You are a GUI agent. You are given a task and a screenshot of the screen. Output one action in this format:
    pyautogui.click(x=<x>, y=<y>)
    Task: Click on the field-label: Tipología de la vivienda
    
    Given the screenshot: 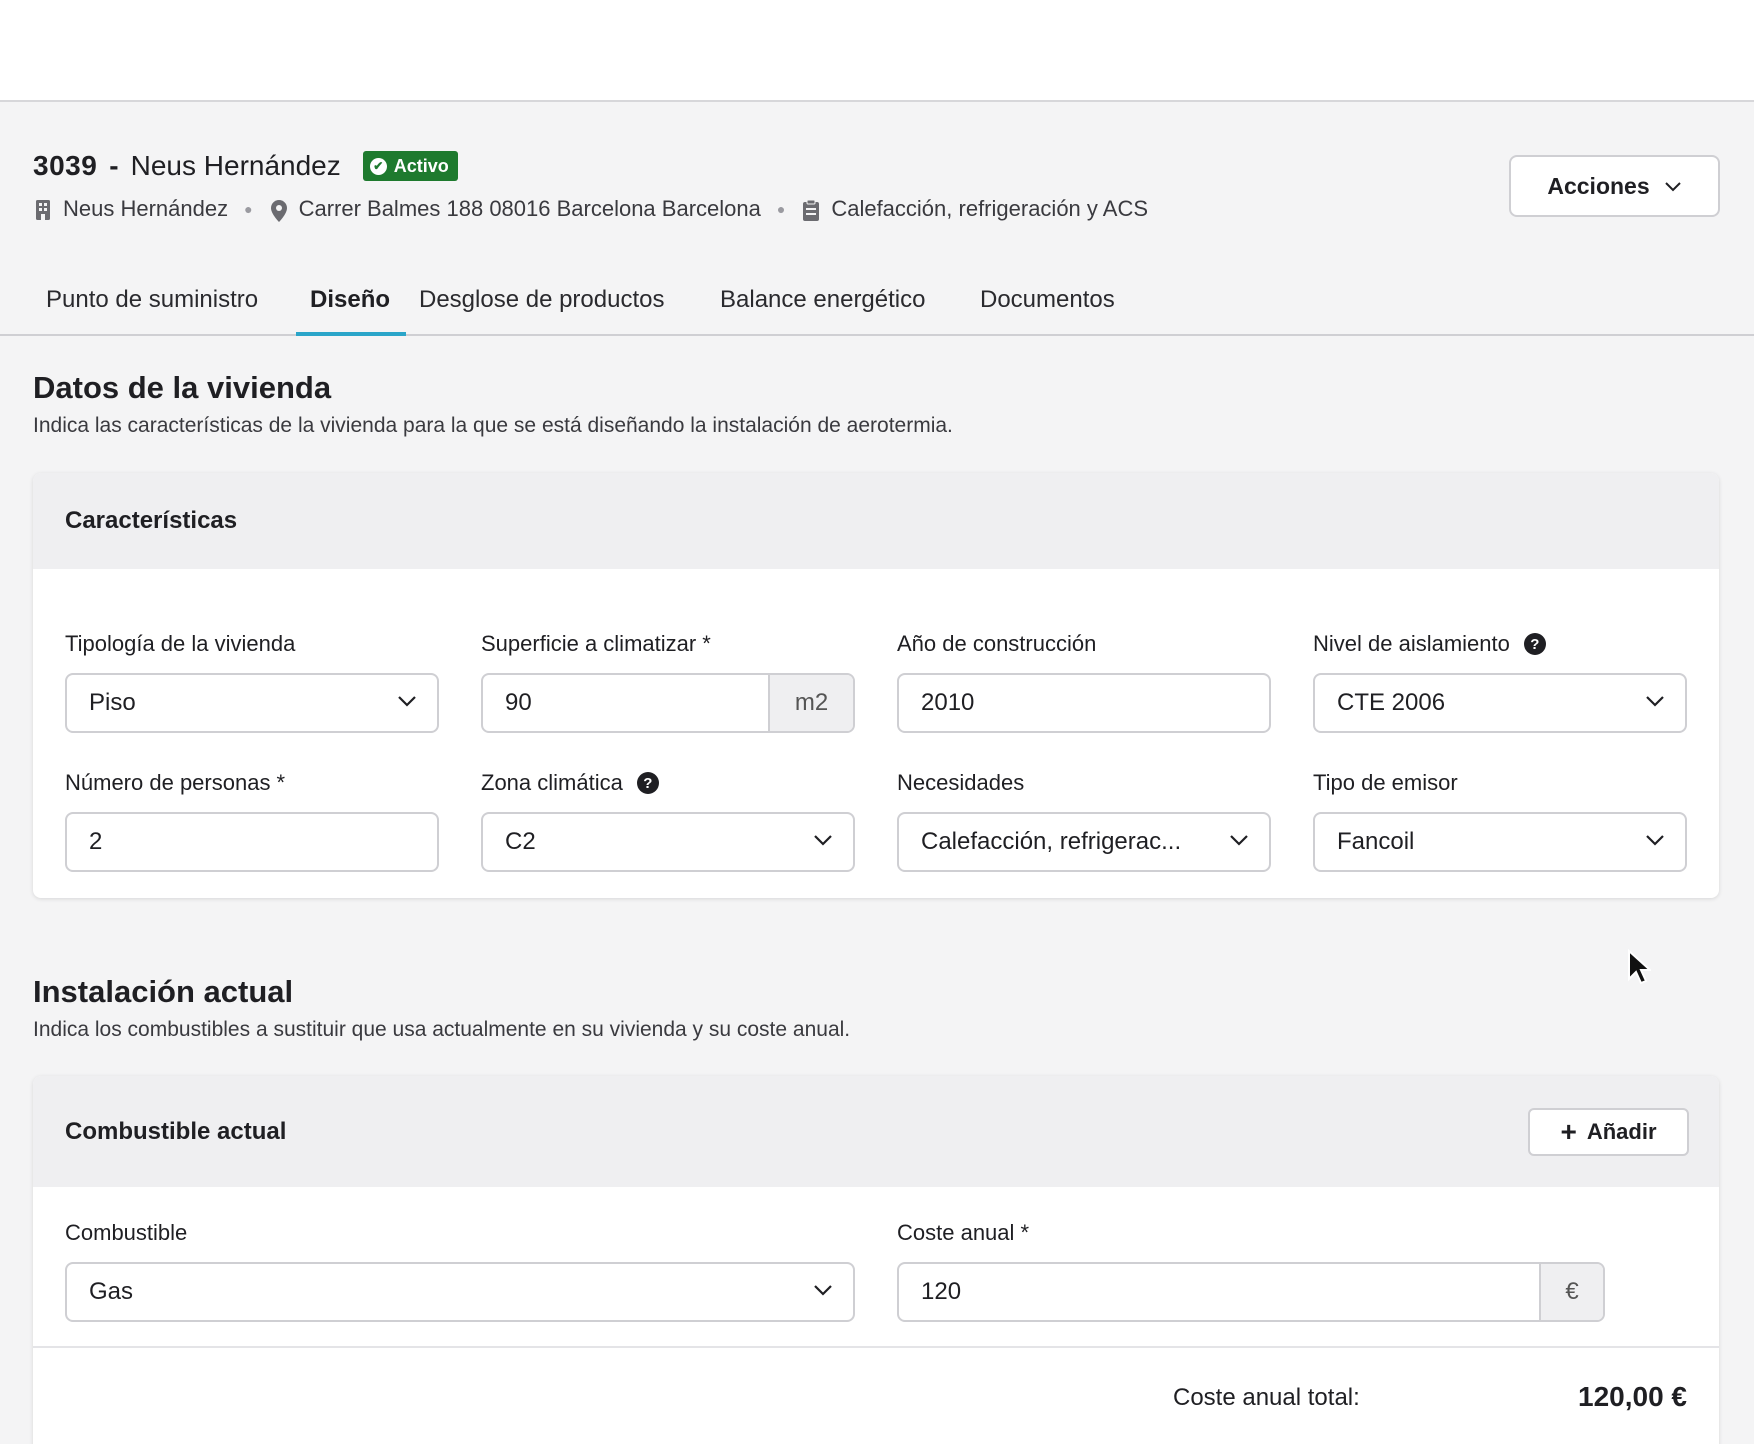 What is the action you would take?
    pyautogui.click(x=180, y=643)
    